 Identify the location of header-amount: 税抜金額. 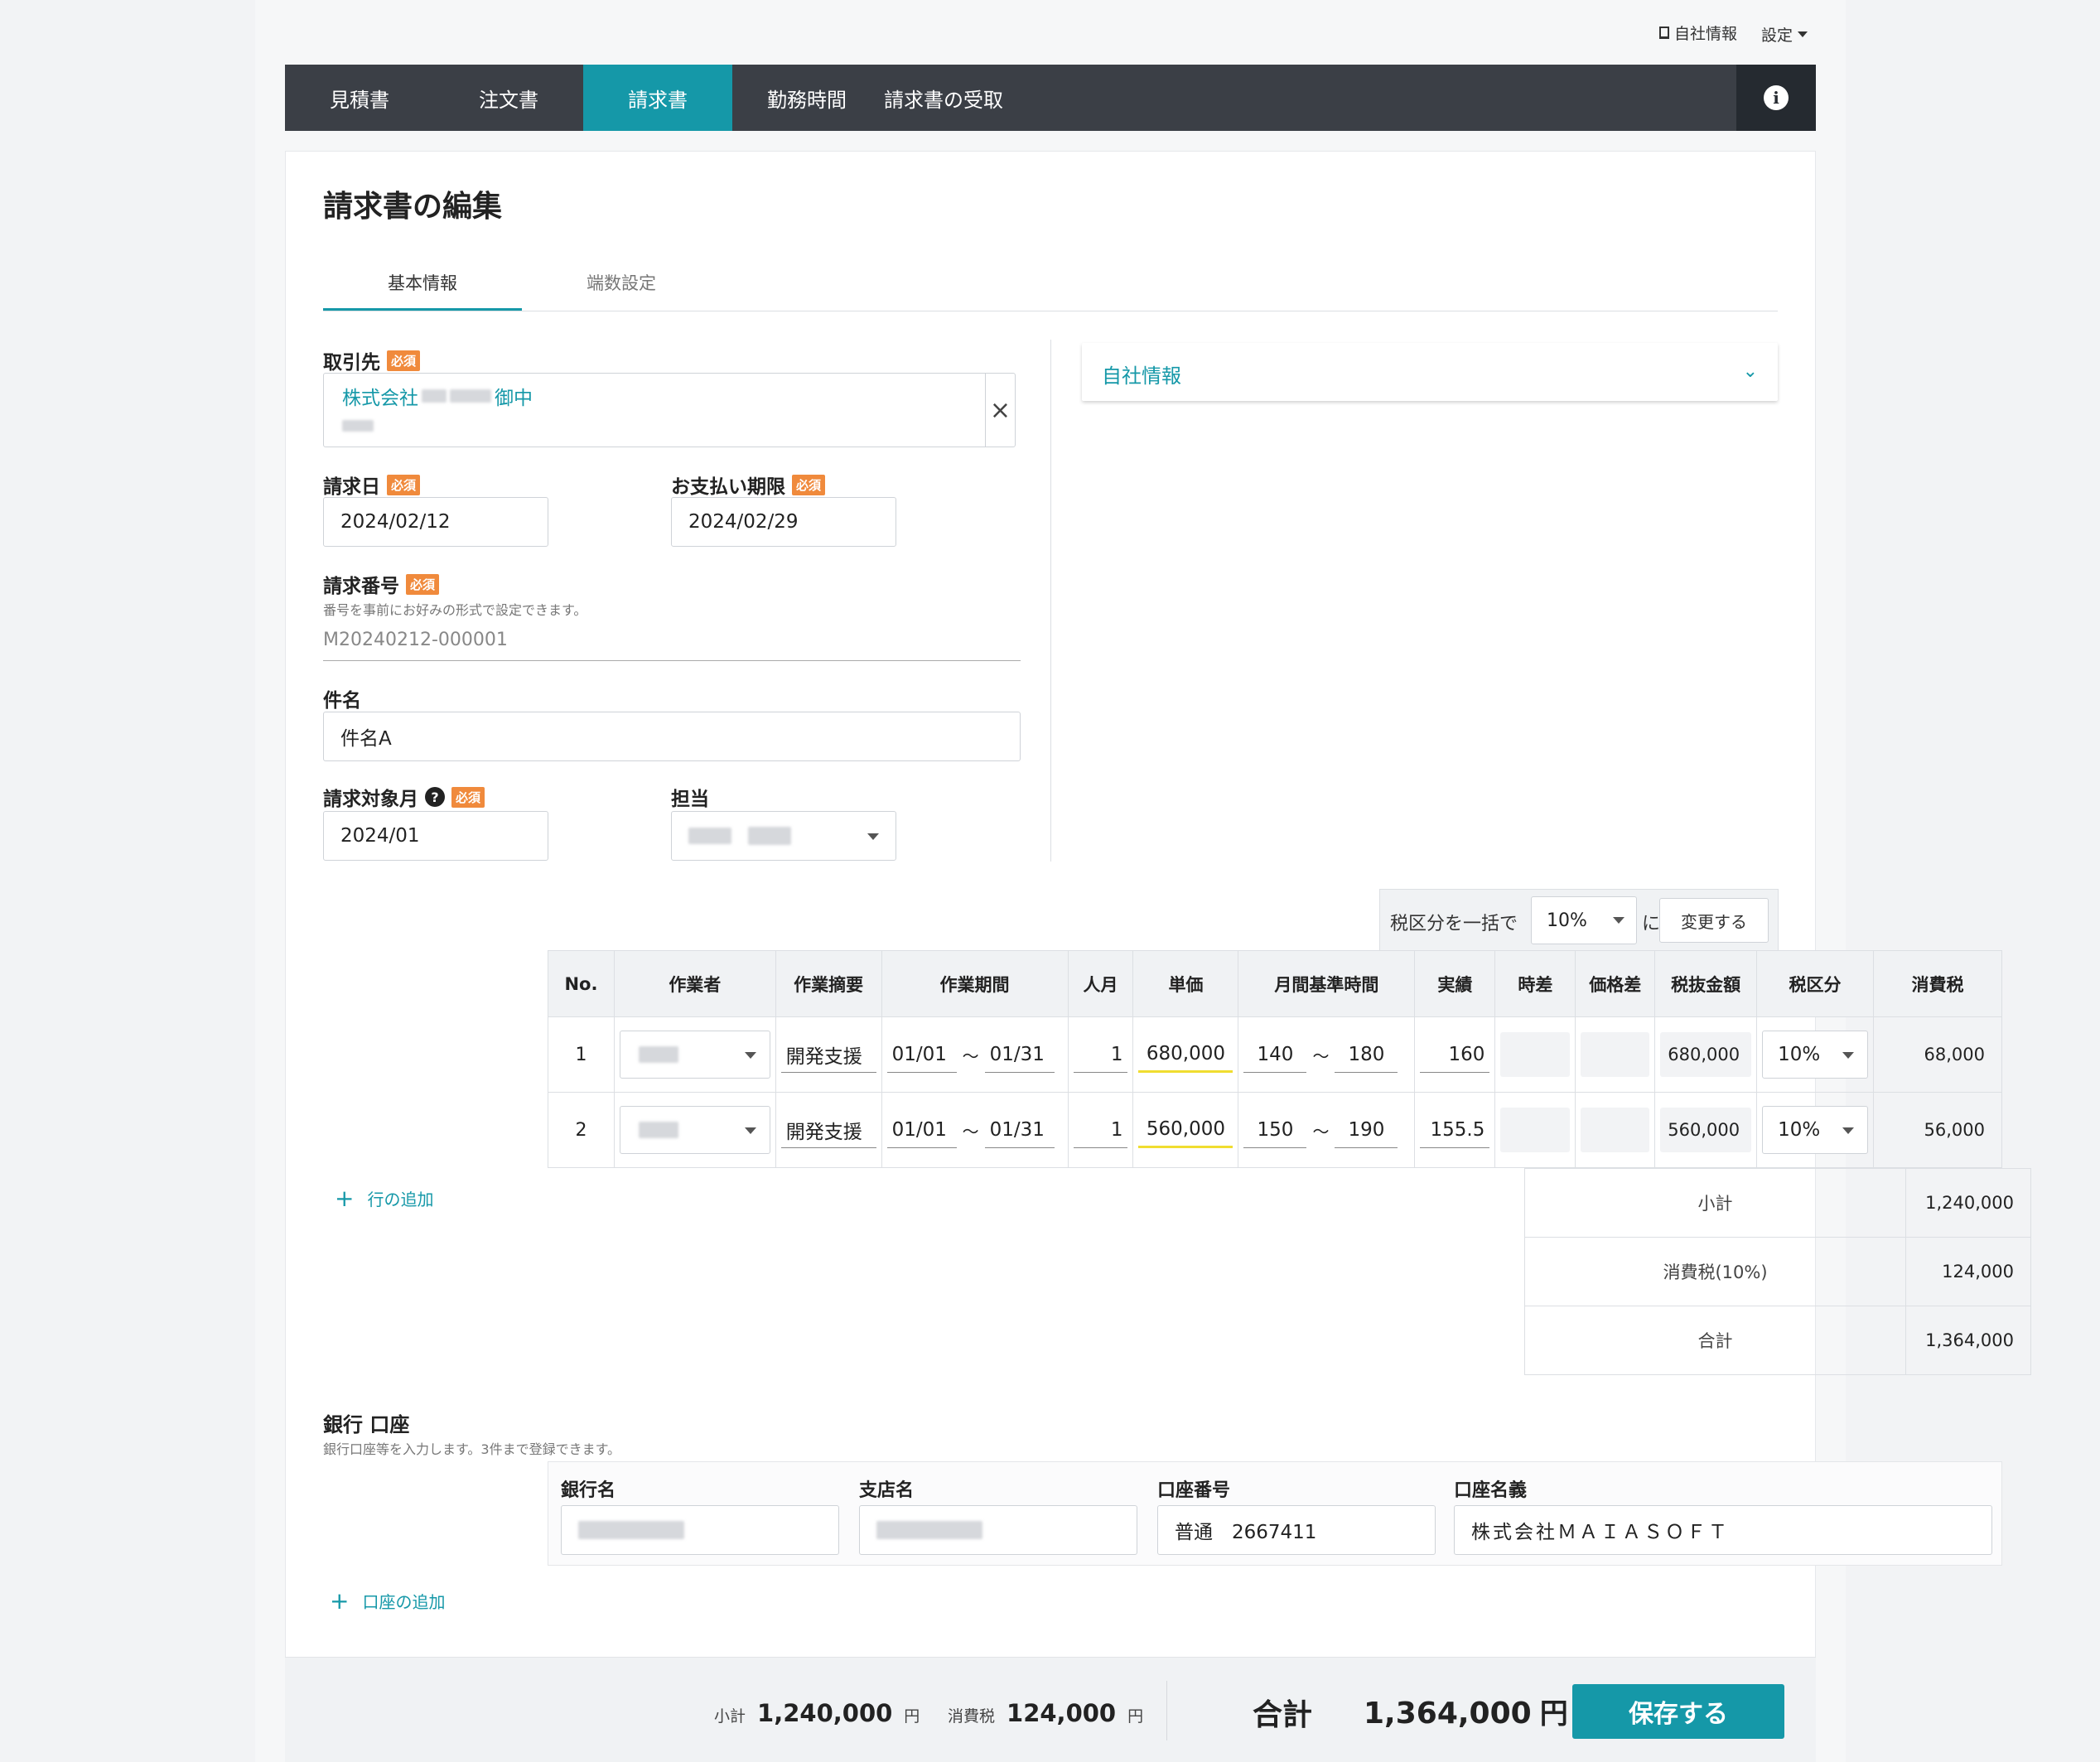
(1706, 984).